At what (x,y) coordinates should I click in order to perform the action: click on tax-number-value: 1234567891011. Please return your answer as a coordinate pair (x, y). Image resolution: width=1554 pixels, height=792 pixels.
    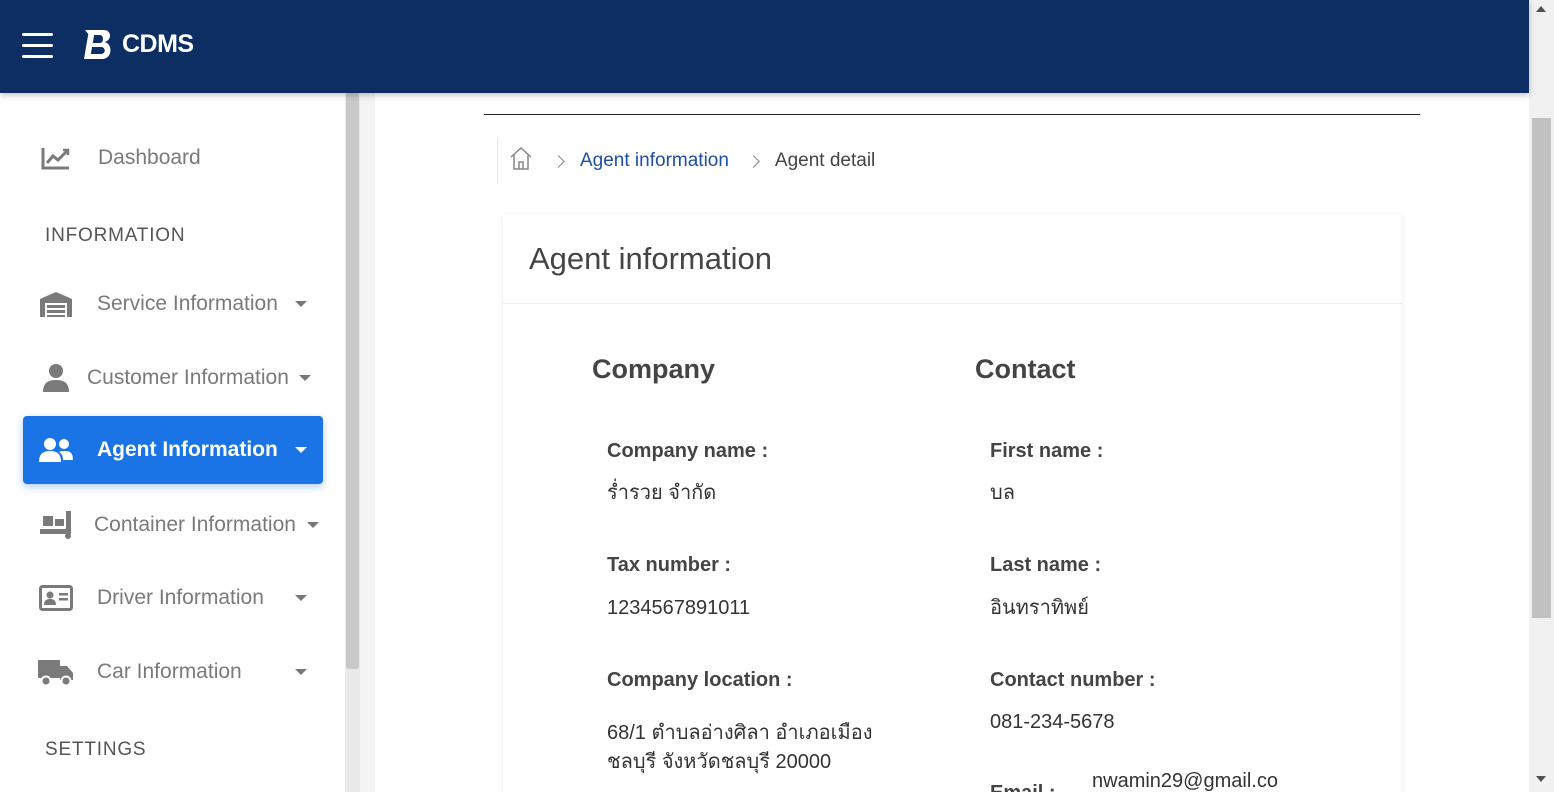
    Looking at the image, I should click on (679, 608).